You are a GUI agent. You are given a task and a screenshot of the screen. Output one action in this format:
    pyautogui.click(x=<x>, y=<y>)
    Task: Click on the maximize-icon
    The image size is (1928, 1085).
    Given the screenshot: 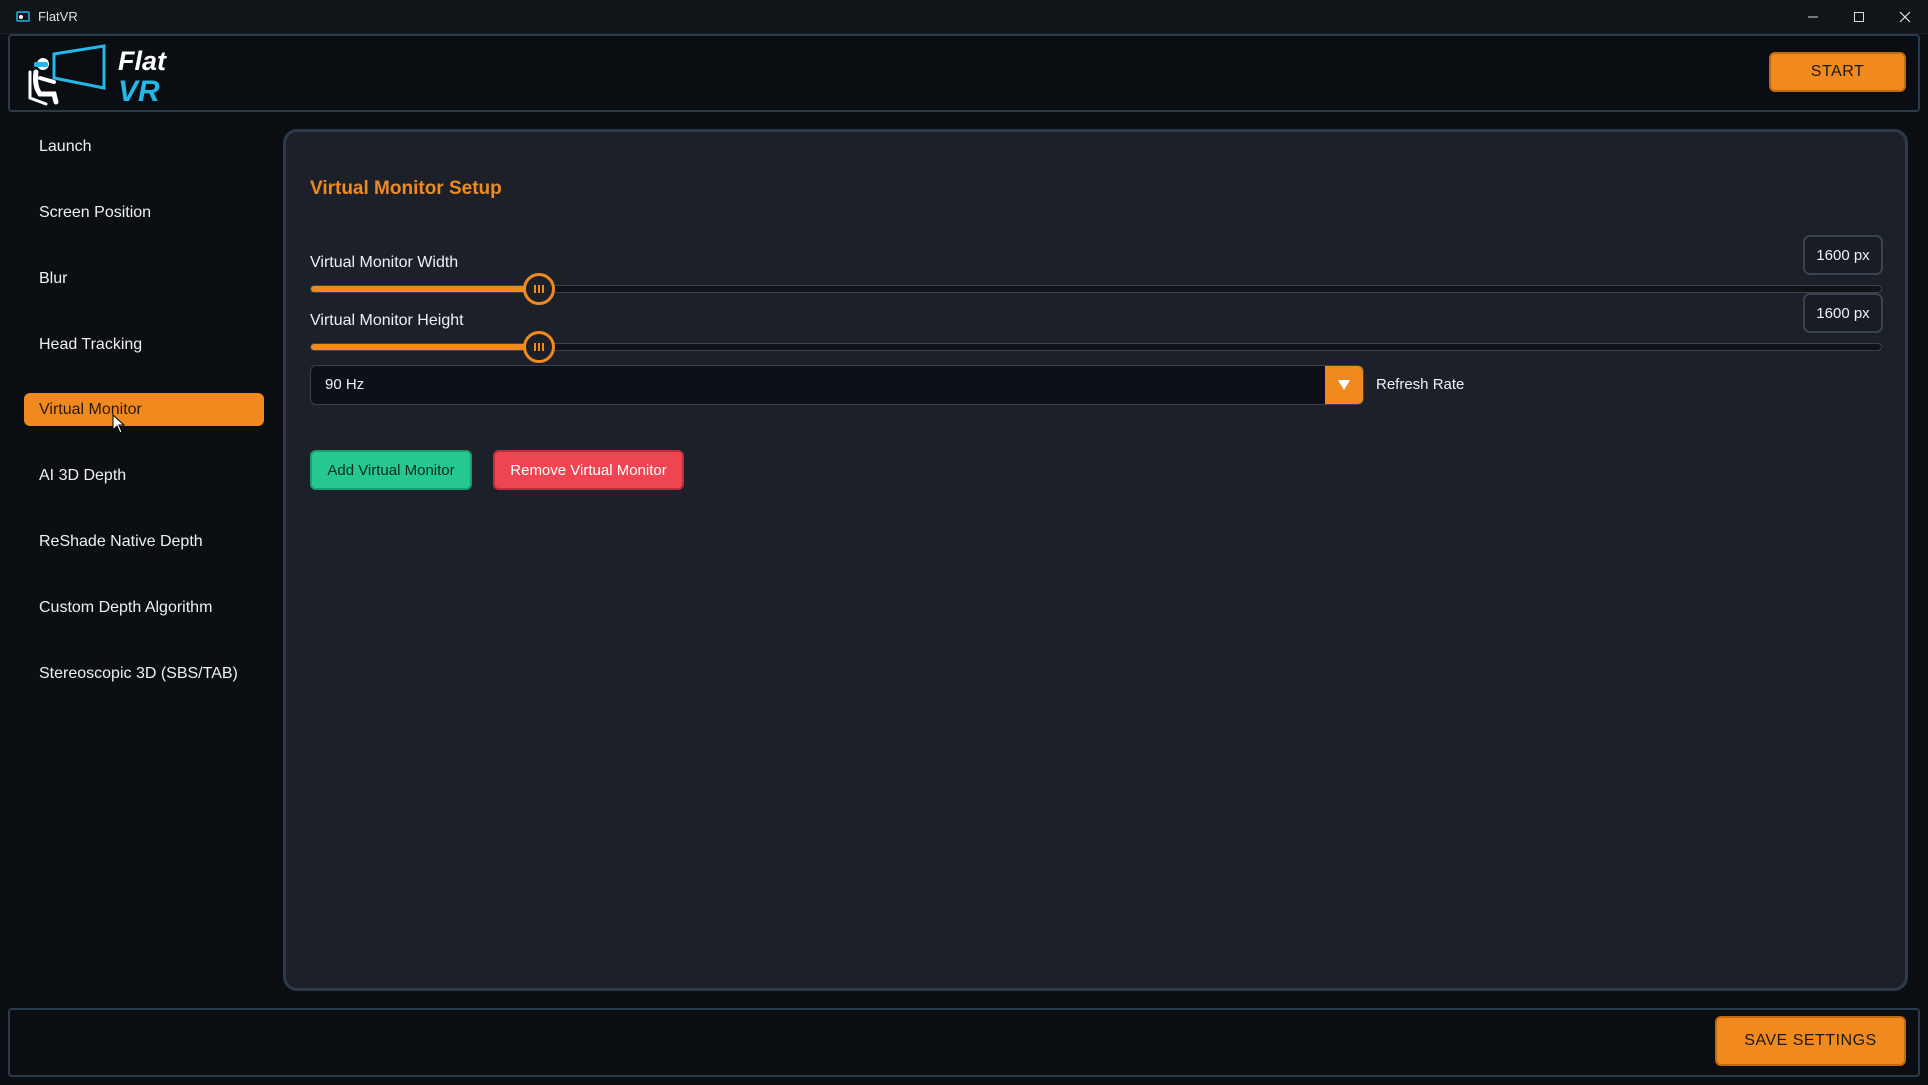 What is the action you would take?
    pyautogui.click(x=1859, y=17)
    